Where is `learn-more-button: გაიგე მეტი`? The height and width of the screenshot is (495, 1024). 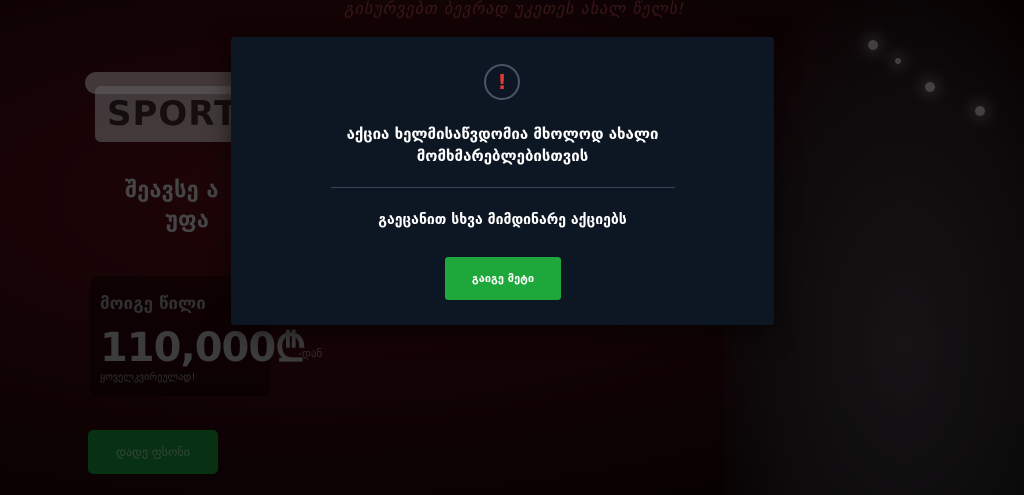 learn-more-button: გაიგე მეტი is located at coordinates (503, 278).